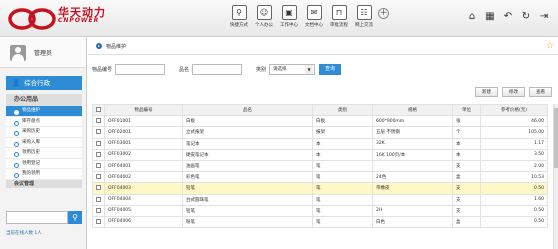 This screenshot has width=558, height=249. I want to click on breadcrumb-label: 物品维护, so click(116, 46).